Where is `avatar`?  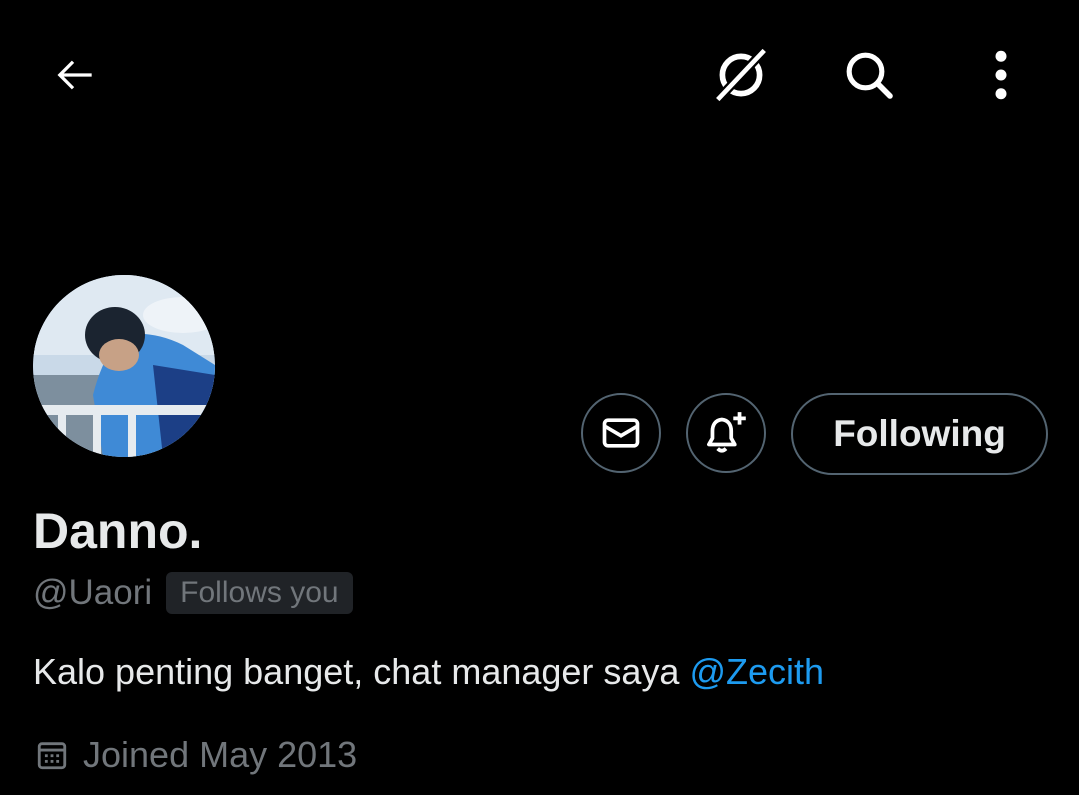
avatar is located at coordinates (124, 366).